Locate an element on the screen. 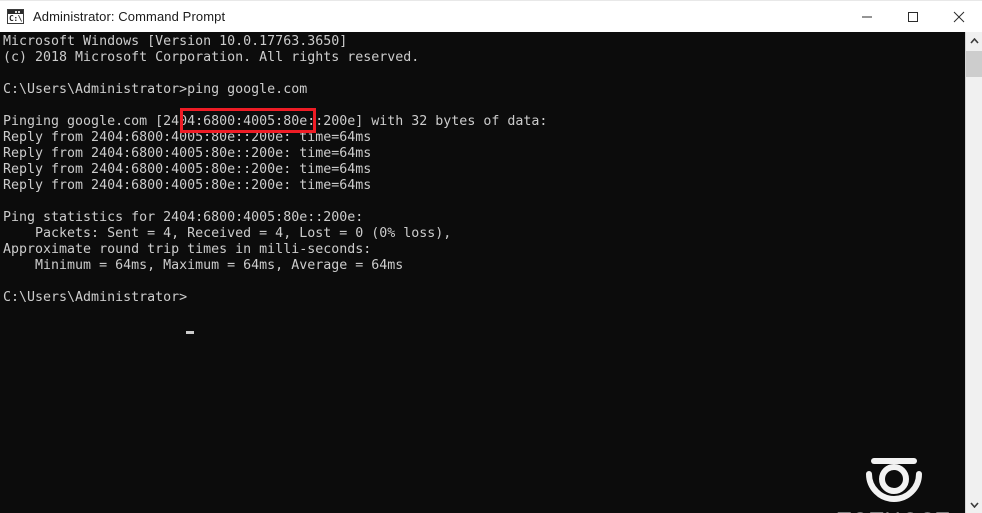  chevron-up-icon is located at coordinates (974, 40).